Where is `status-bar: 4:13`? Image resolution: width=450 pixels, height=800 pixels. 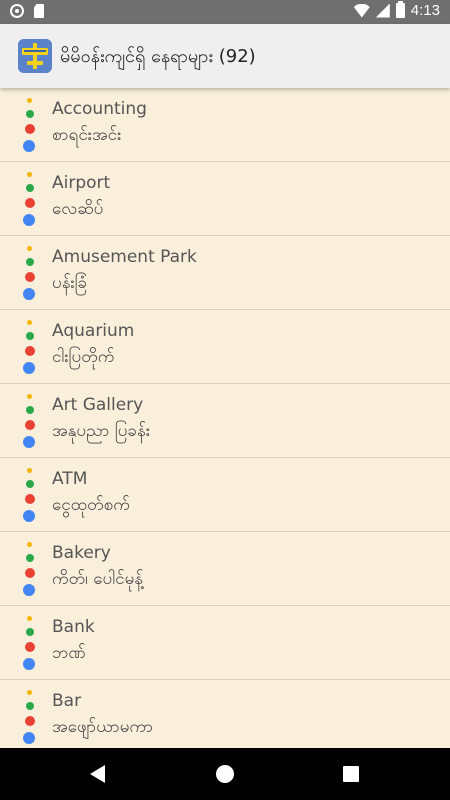 status-bar: 4:13 is located at coordinates (225, 12).